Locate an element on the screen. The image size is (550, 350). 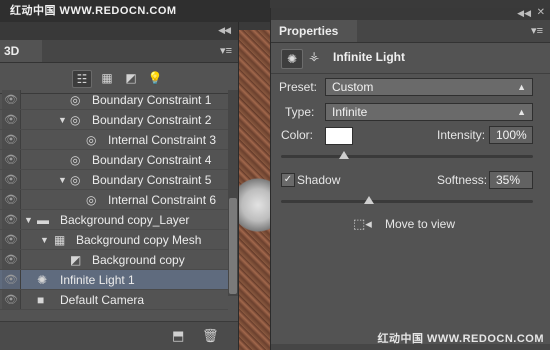
properties-title: Infinite Light is located at coordinates (369, 57).